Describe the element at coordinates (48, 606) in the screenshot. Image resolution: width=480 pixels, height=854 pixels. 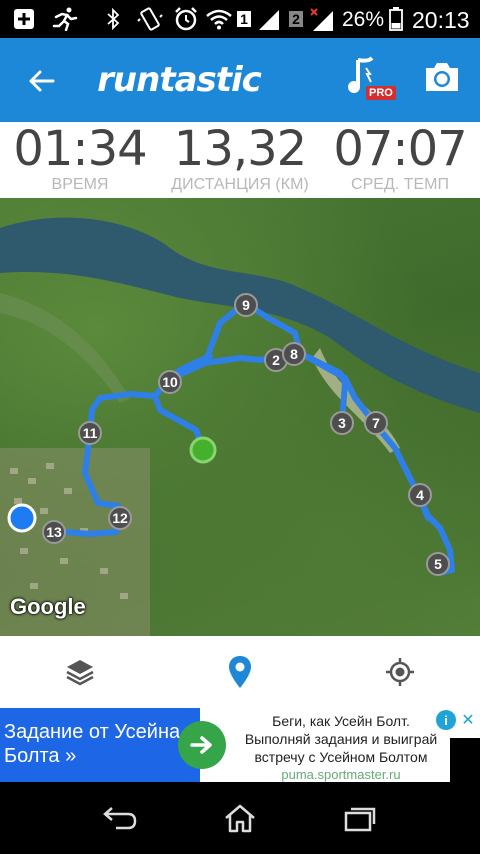
I see `google-attribution: Google` at that location.